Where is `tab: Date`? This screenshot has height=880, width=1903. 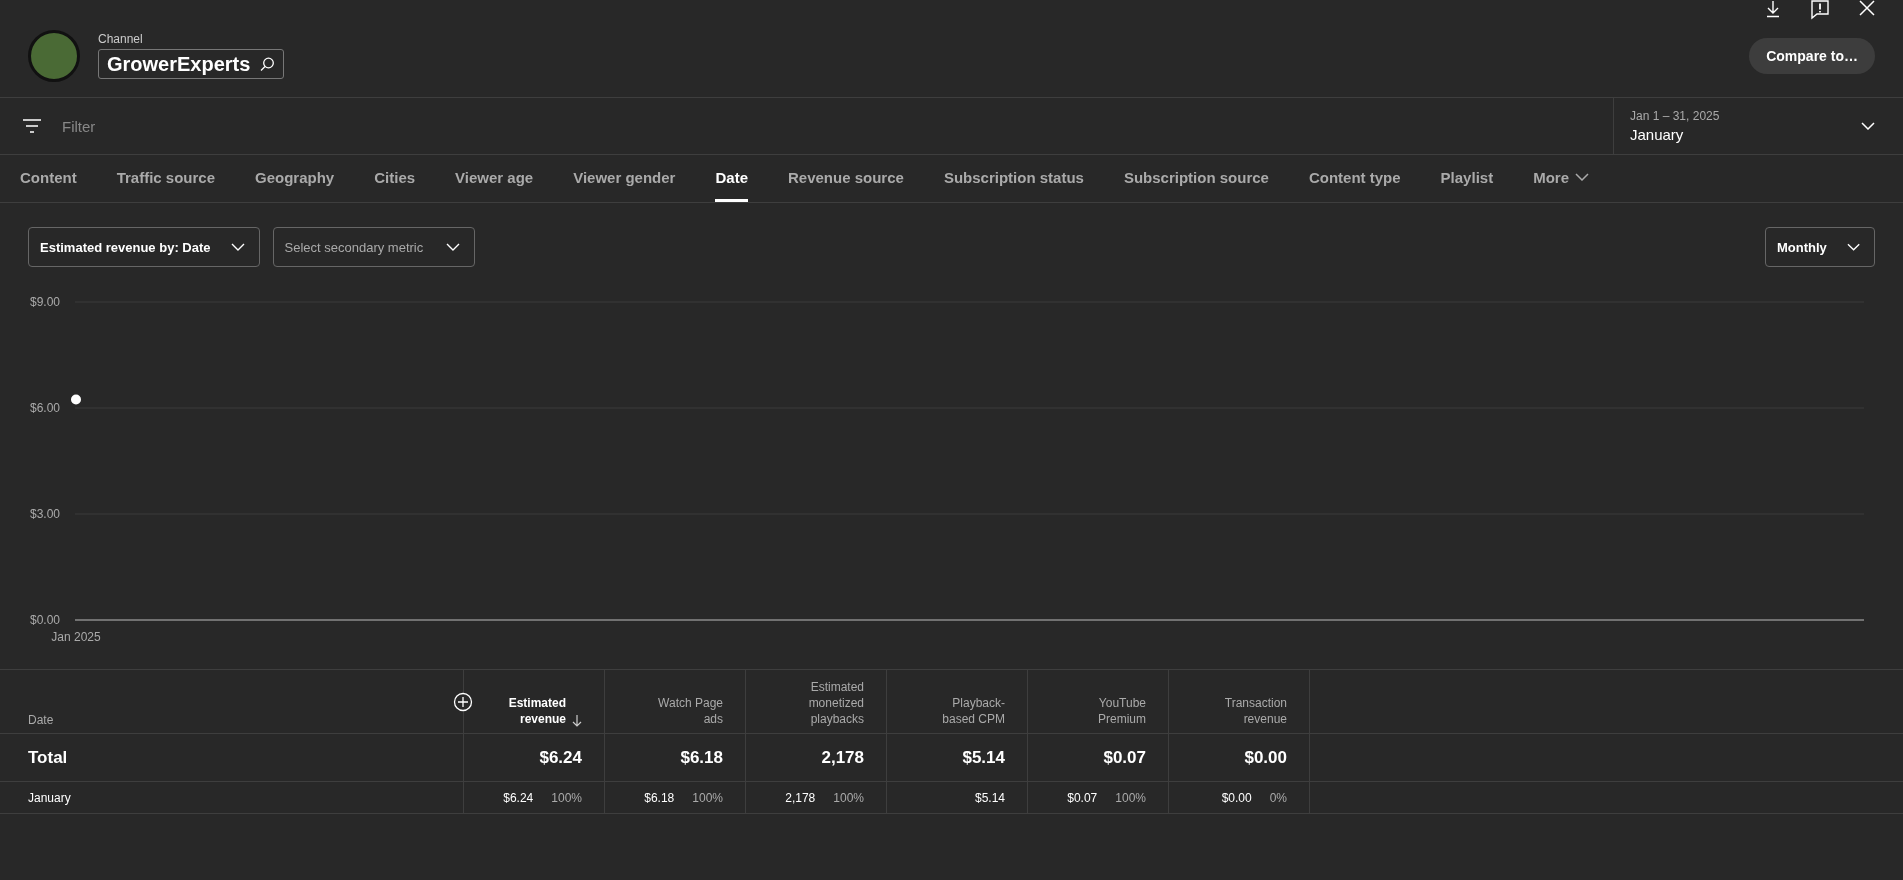 tab: Date is located at coordinates (731, 178).